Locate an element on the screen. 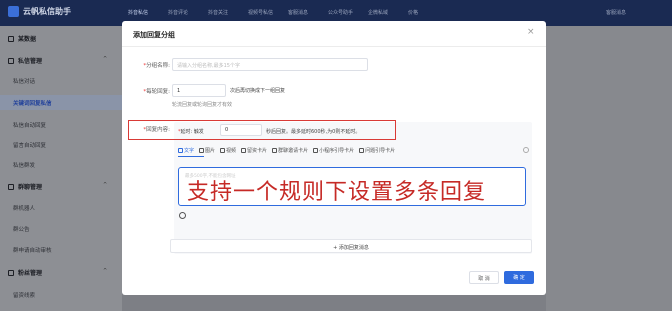  group-chat-icon is located at coordinates (11, 186).